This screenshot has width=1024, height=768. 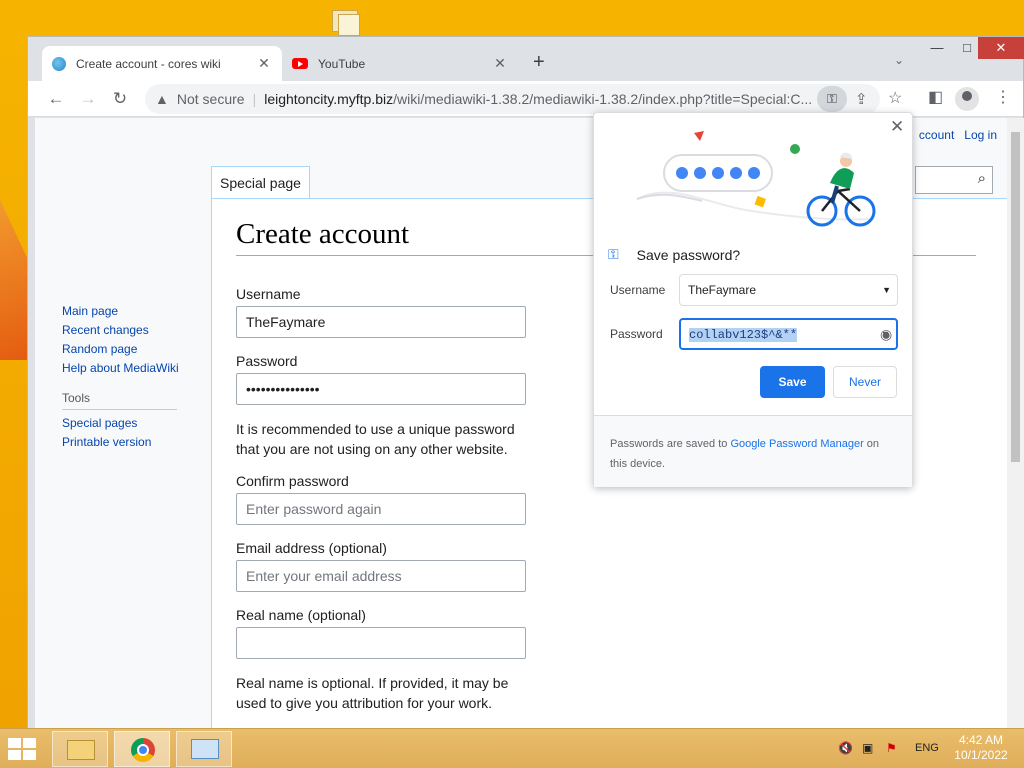 What do you see at coordinates (927, 748) in the screenshot?
I see `language-indicator: ENG` at bounding box center [927, 748].